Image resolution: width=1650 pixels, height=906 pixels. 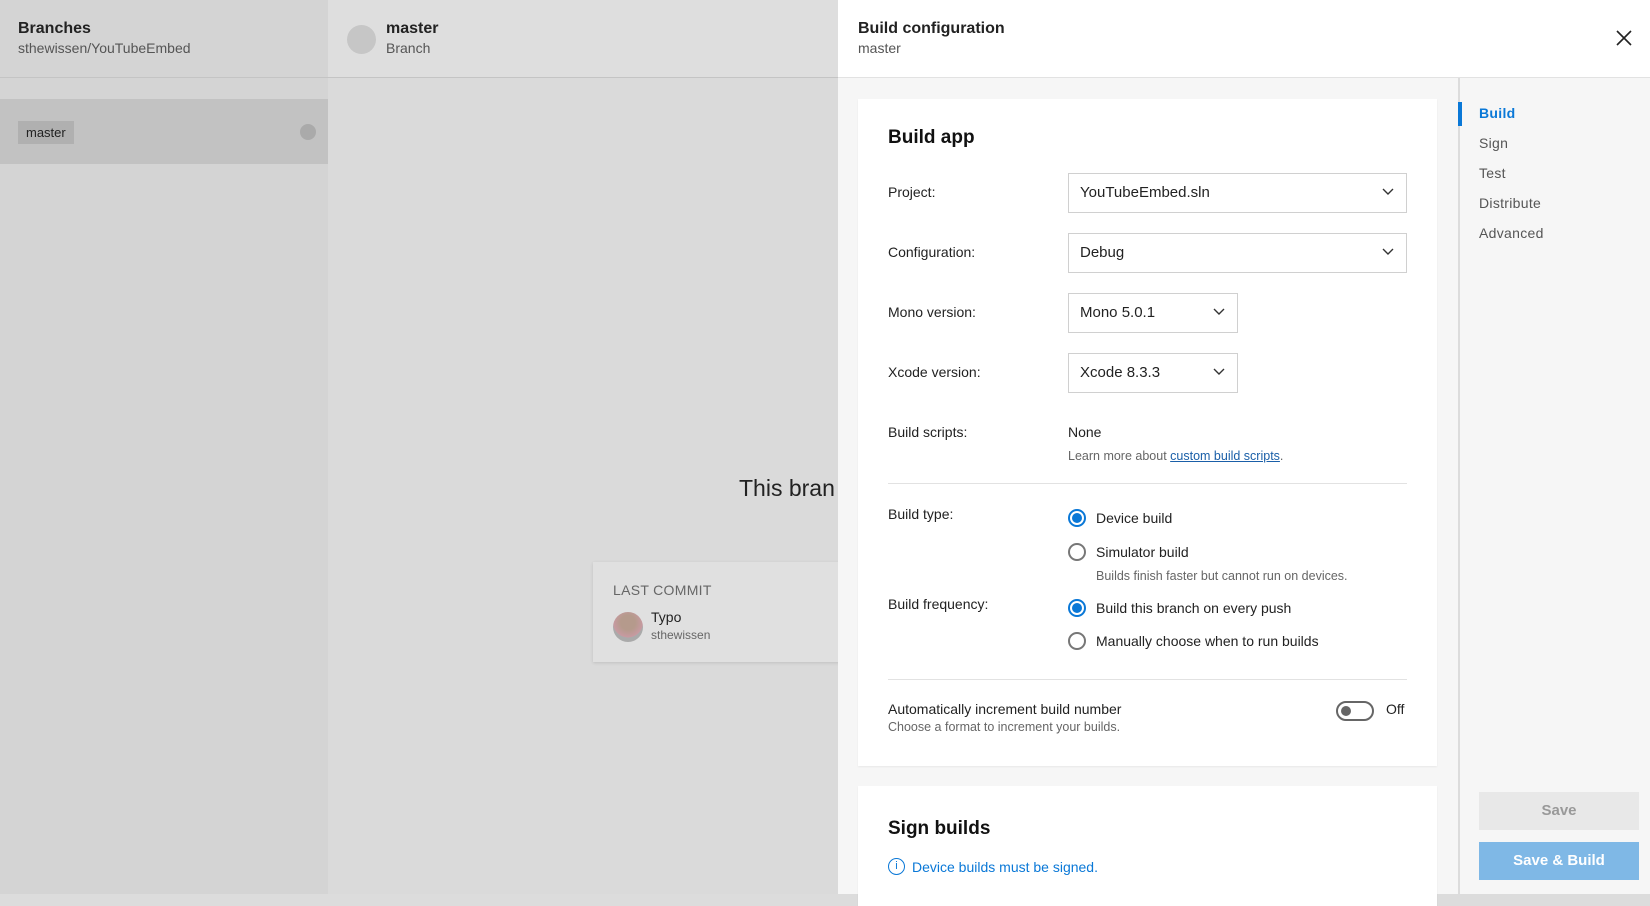 What do you see at coordinates (1244, 39) in the screenshot?
I see `config-header: Build configuration master` at bounding box center [1244, 39].